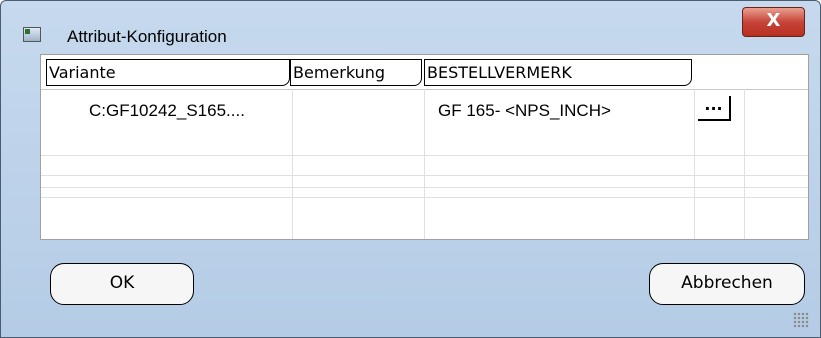 The width and height of the screenshot is (821, 338). What do you see at coordinates (801, 320) in the screenshot?
I see `resize-grip-icon` at bounding box center [801, 320].